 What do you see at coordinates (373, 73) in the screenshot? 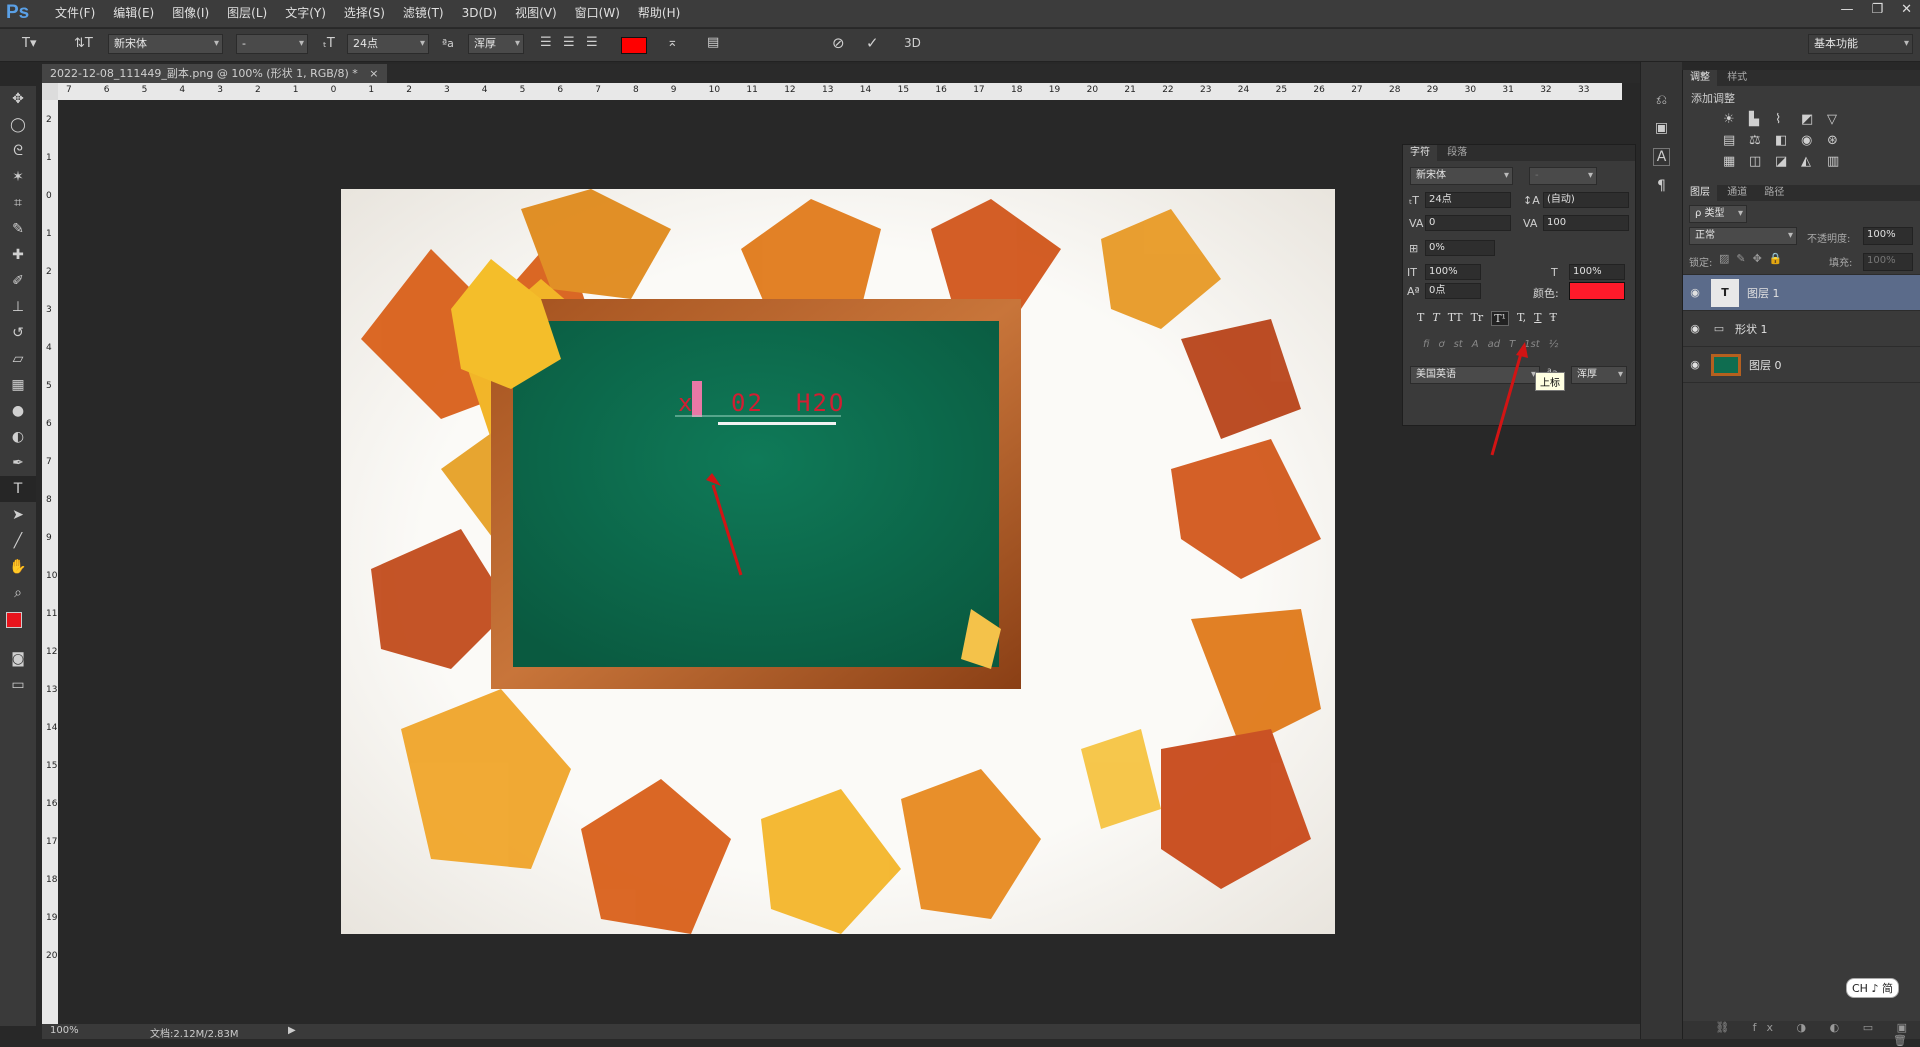
I see `close-doc-icon: ×` at bounding box center [373, 73].